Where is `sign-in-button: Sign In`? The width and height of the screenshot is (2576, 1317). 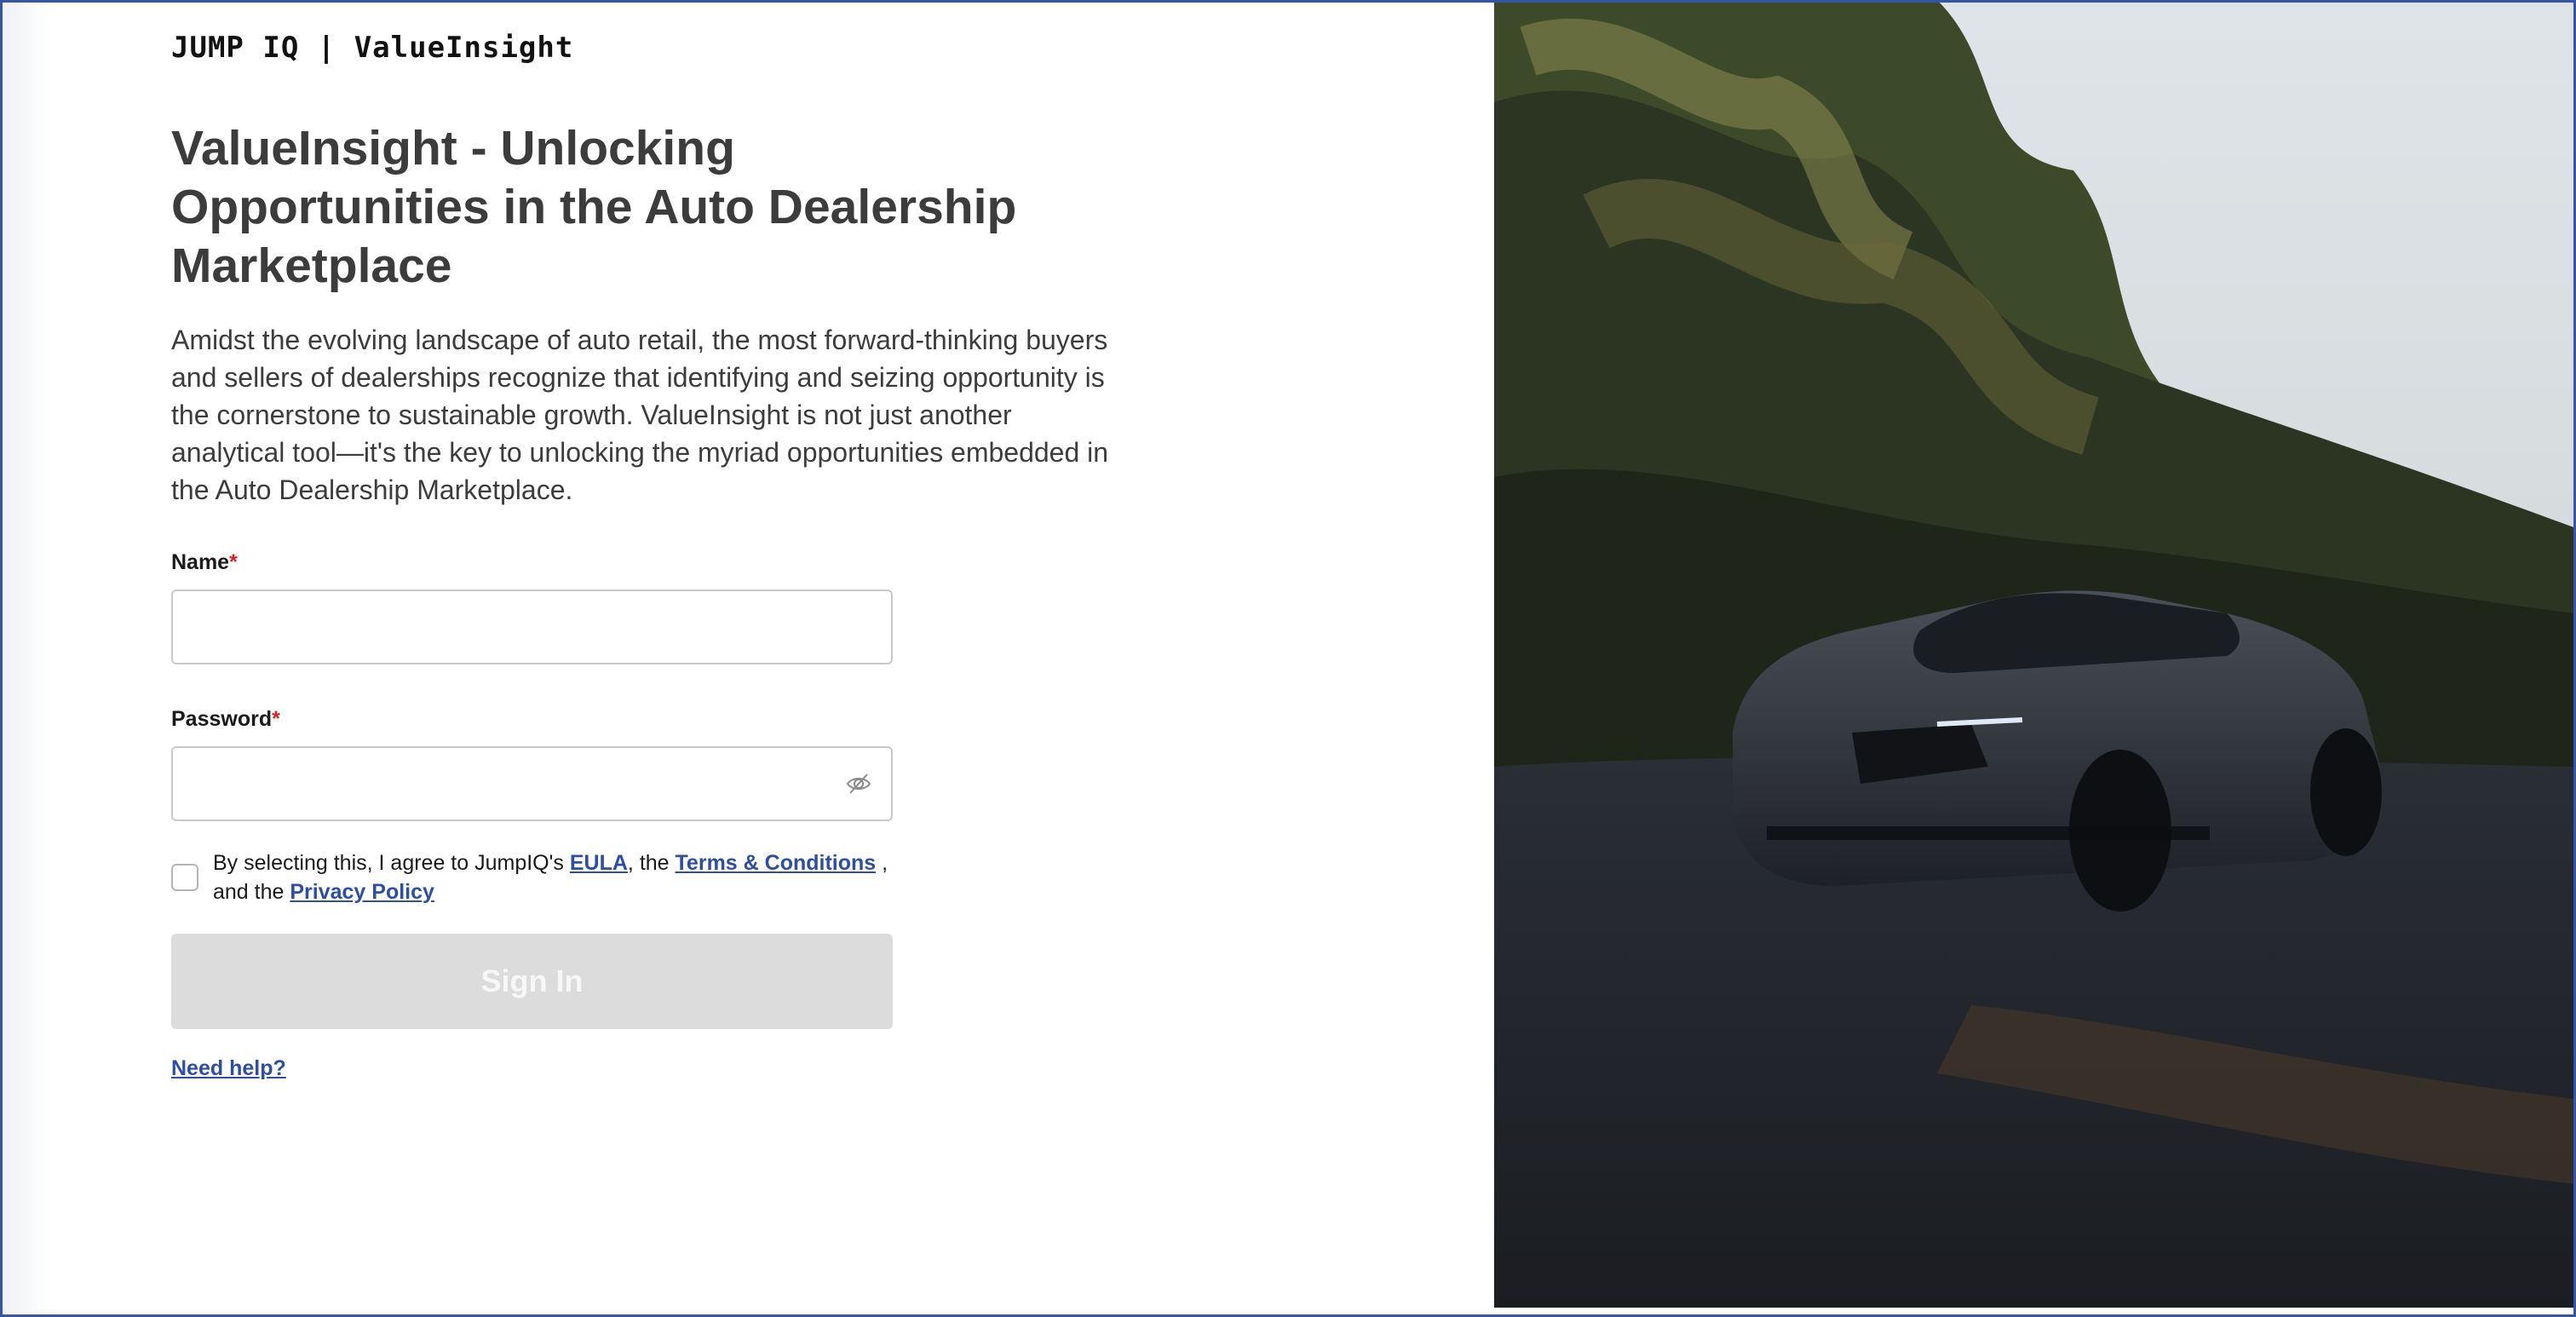 sign-in-button: Sign In is located at coordinates (532, 981).